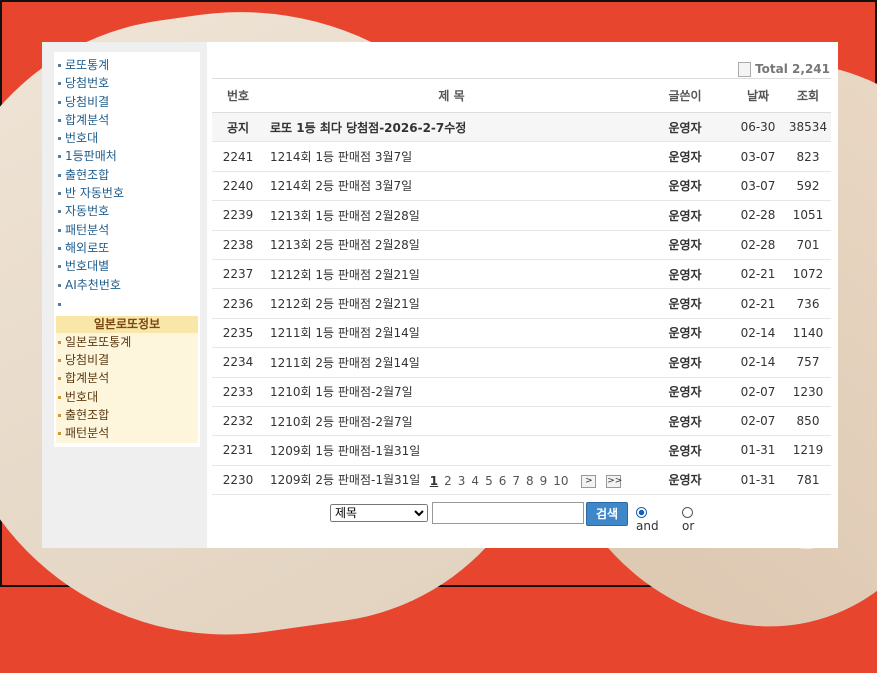  I want to click on page-link: 7, so click(516, 481).